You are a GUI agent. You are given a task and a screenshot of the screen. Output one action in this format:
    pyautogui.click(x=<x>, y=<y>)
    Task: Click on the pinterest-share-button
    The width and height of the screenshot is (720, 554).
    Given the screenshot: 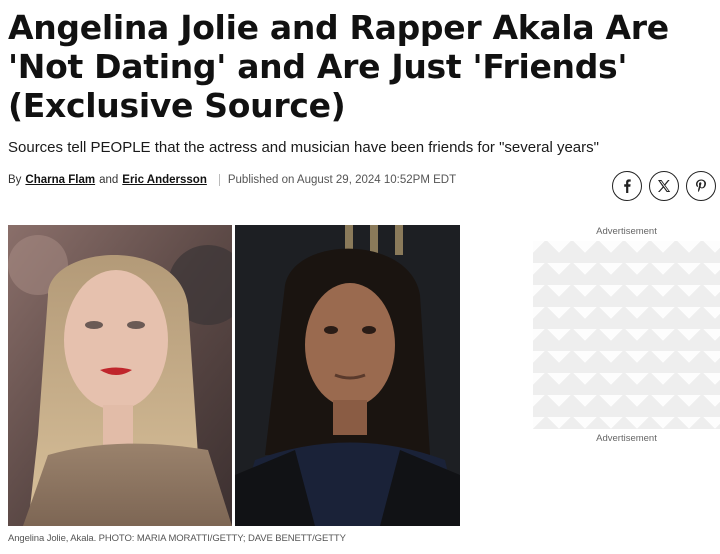 What is the action you would take?
    pyautogui.click(x=701, y=186)
    